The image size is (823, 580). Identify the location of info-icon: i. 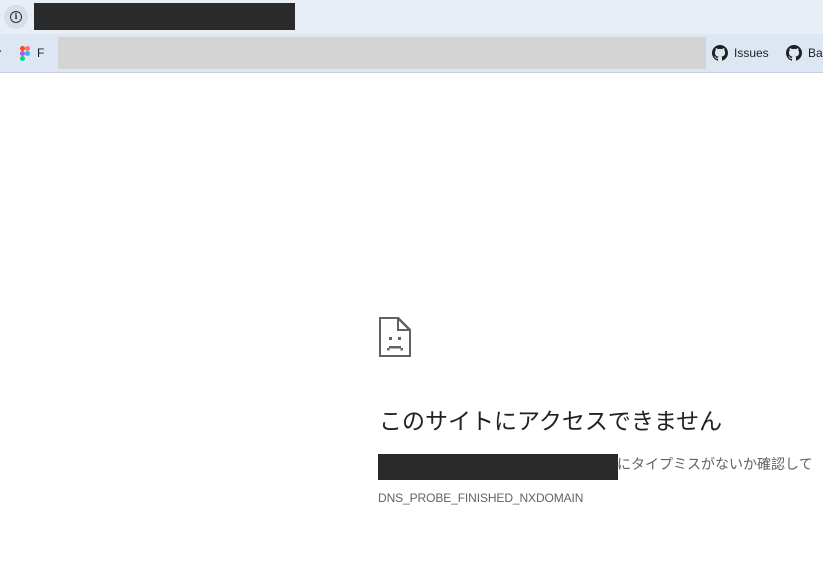
(16, 17).